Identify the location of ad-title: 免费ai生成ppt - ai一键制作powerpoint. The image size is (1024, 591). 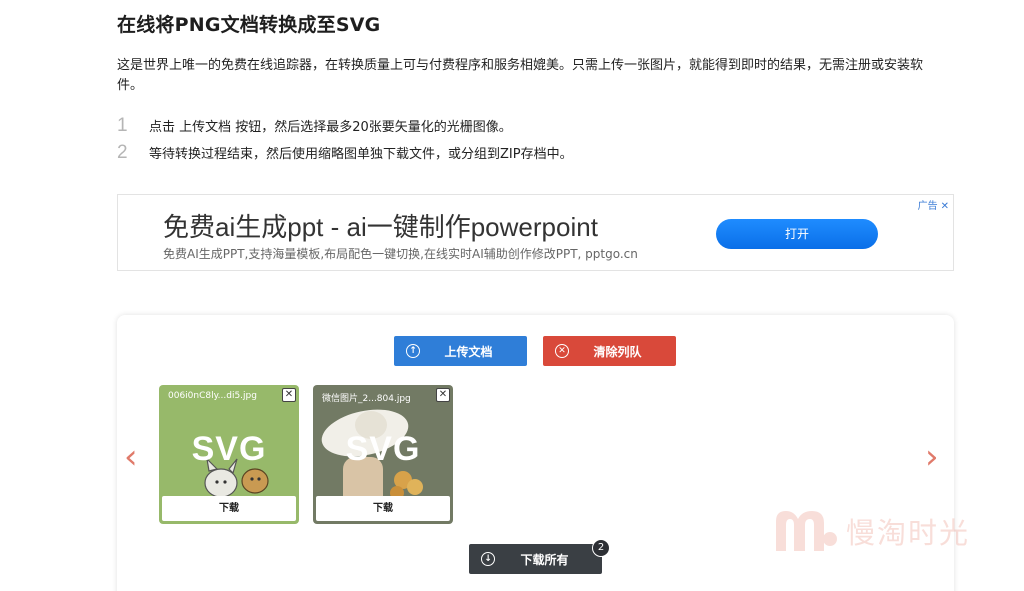
(380, 225).